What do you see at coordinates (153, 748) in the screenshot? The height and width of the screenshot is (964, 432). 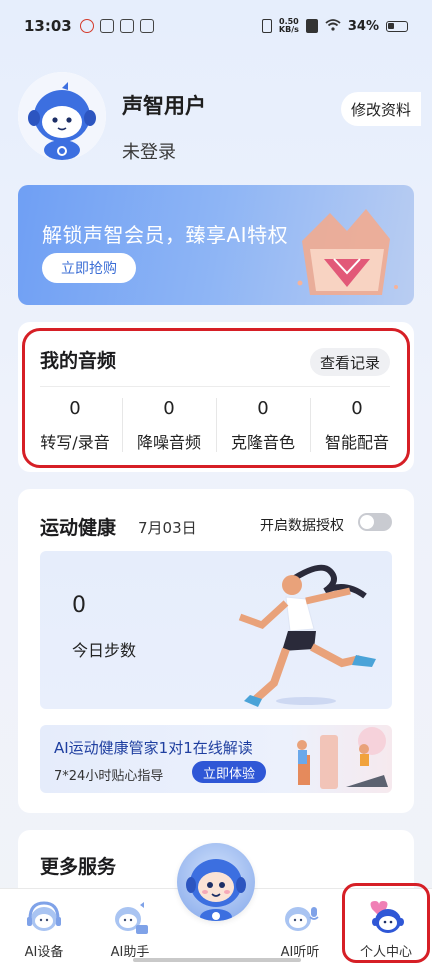 I see `coach-title: AI运动健康管家1对1在线解读` at bounding box center [153, 748].